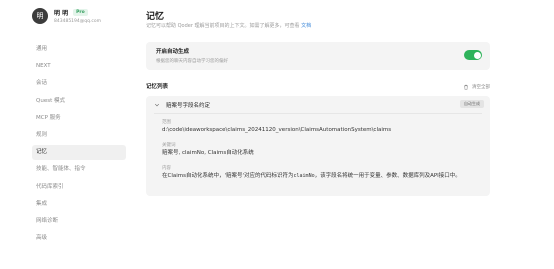 This screenshot has height=269, width=554. Describe the element at coordinates (79, 118) in the screenshot. I see `nav-item-mcp: MCP 服务` at that location.